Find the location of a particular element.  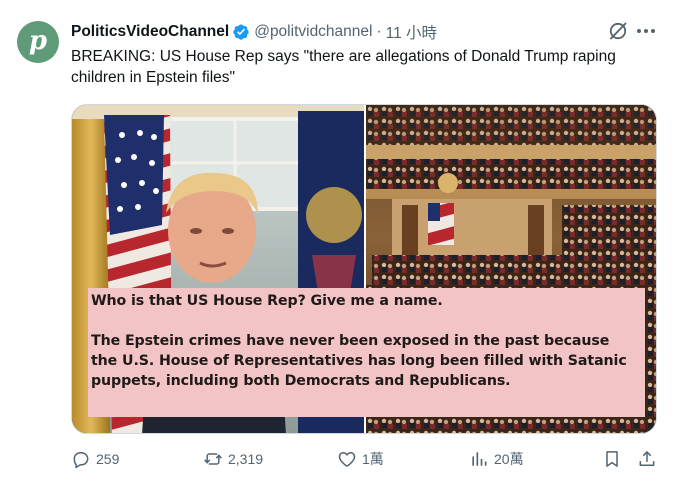

like-count: 1萬 is located at coordinates (373, 459).